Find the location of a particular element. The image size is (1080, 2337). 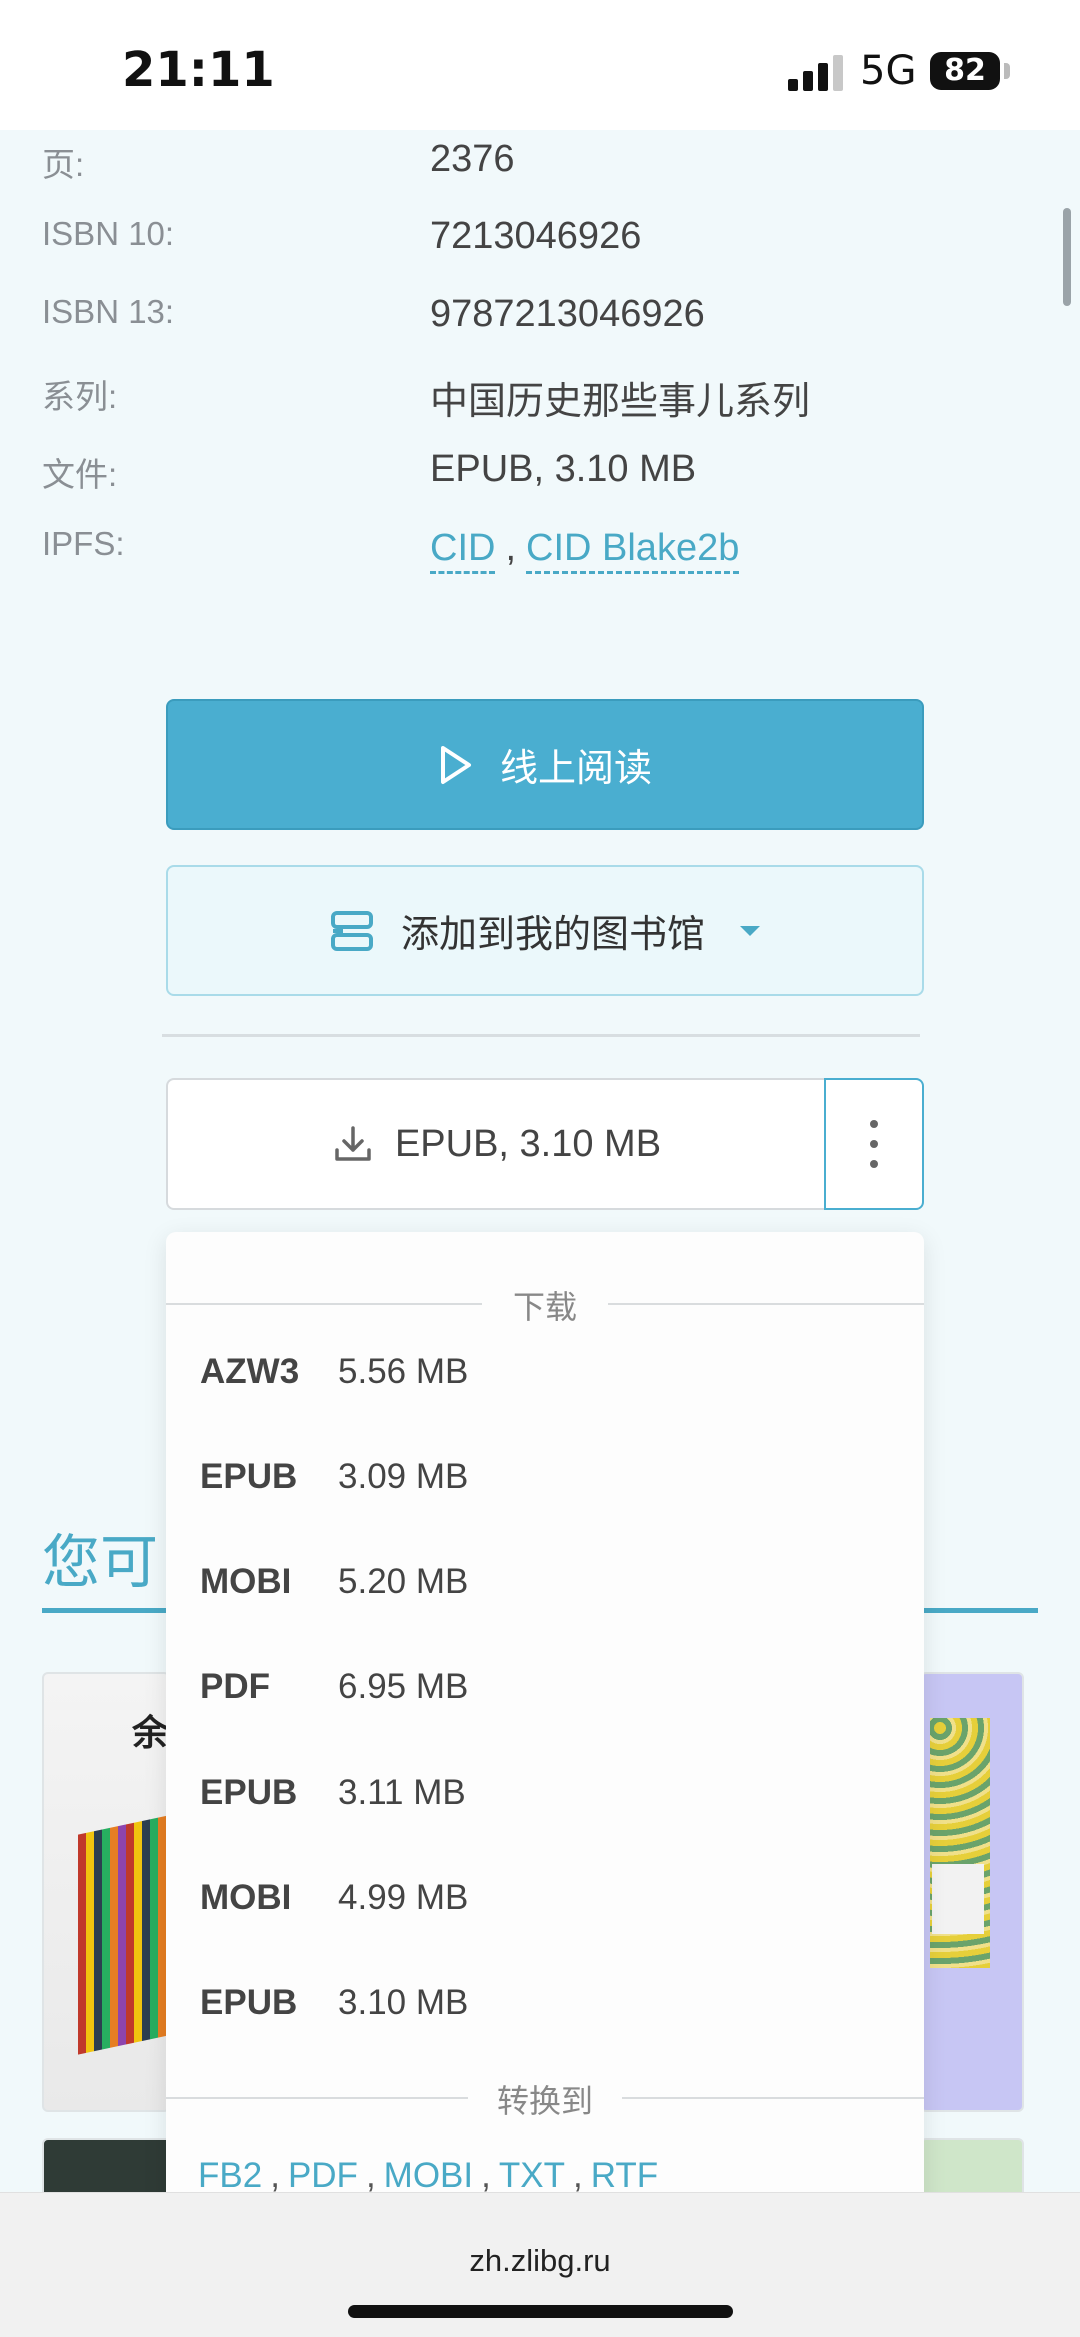

detail-row-pages: 页: 2376 is located at coordinates (540, 168).